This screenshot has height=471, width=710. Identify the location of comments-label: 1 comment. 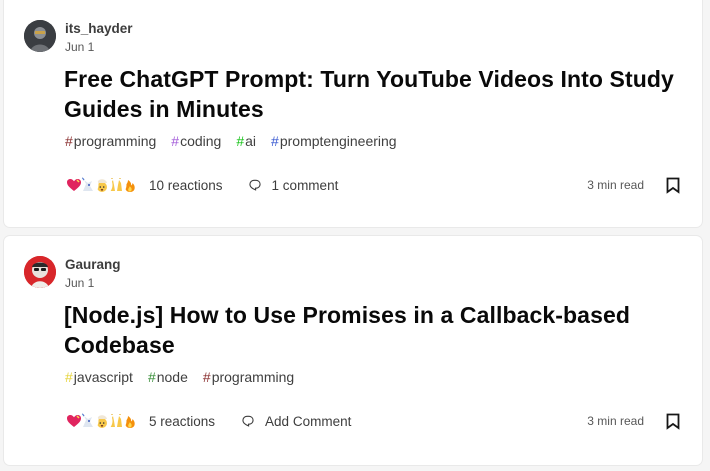
(305, 185).